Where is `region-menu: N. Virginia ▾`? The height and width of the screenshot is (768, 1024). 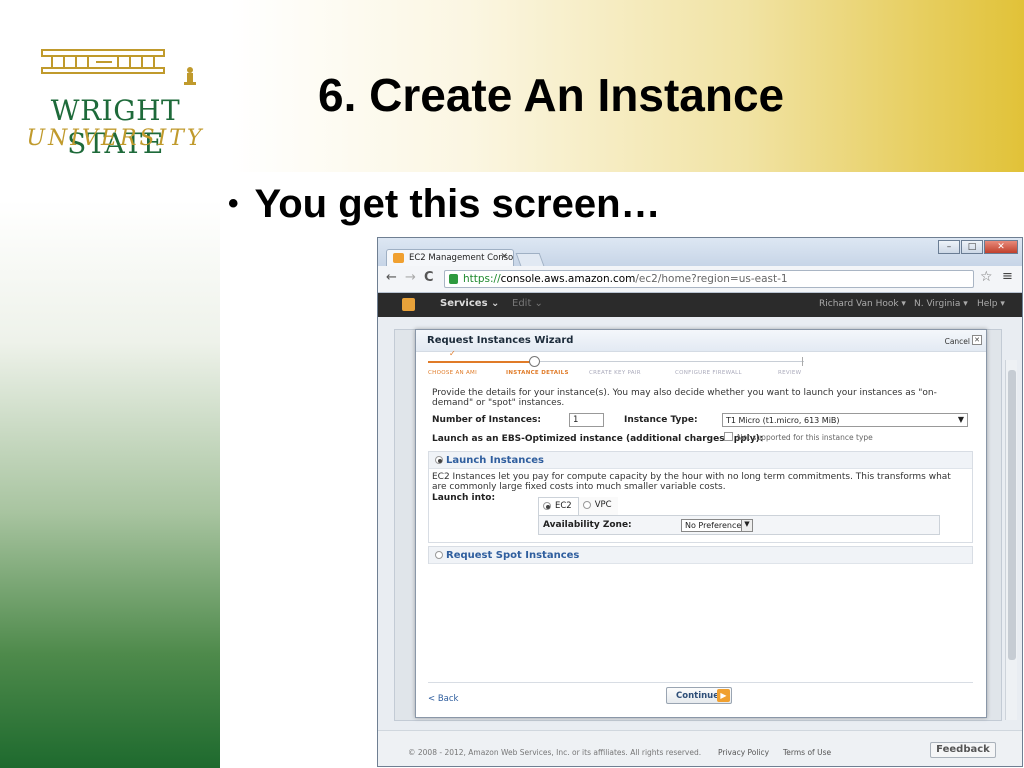
region-menu: N. Virginia ▾ is located at coordinates (941, 304).